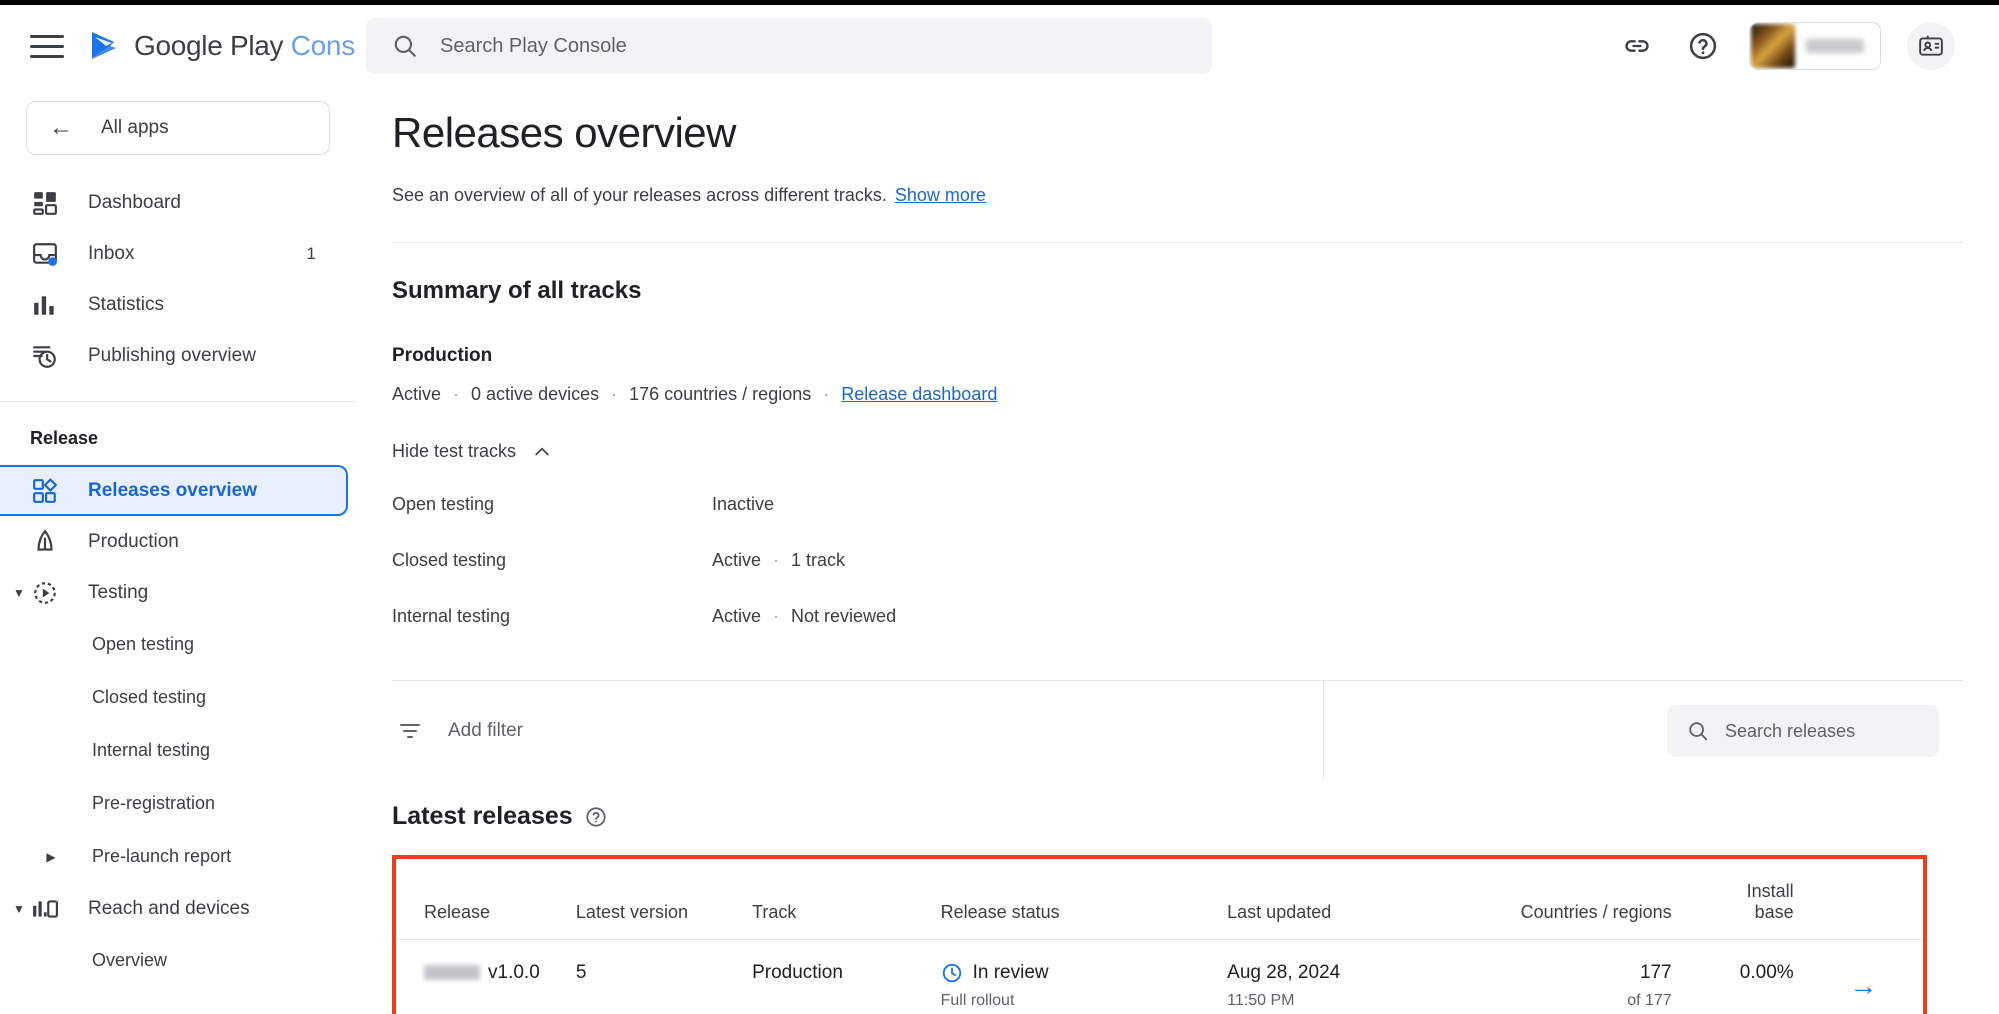 The width and height of the screenshot is (1999, 1014). I want to click on chevron-right-icon: ▶, so click(51, 857).